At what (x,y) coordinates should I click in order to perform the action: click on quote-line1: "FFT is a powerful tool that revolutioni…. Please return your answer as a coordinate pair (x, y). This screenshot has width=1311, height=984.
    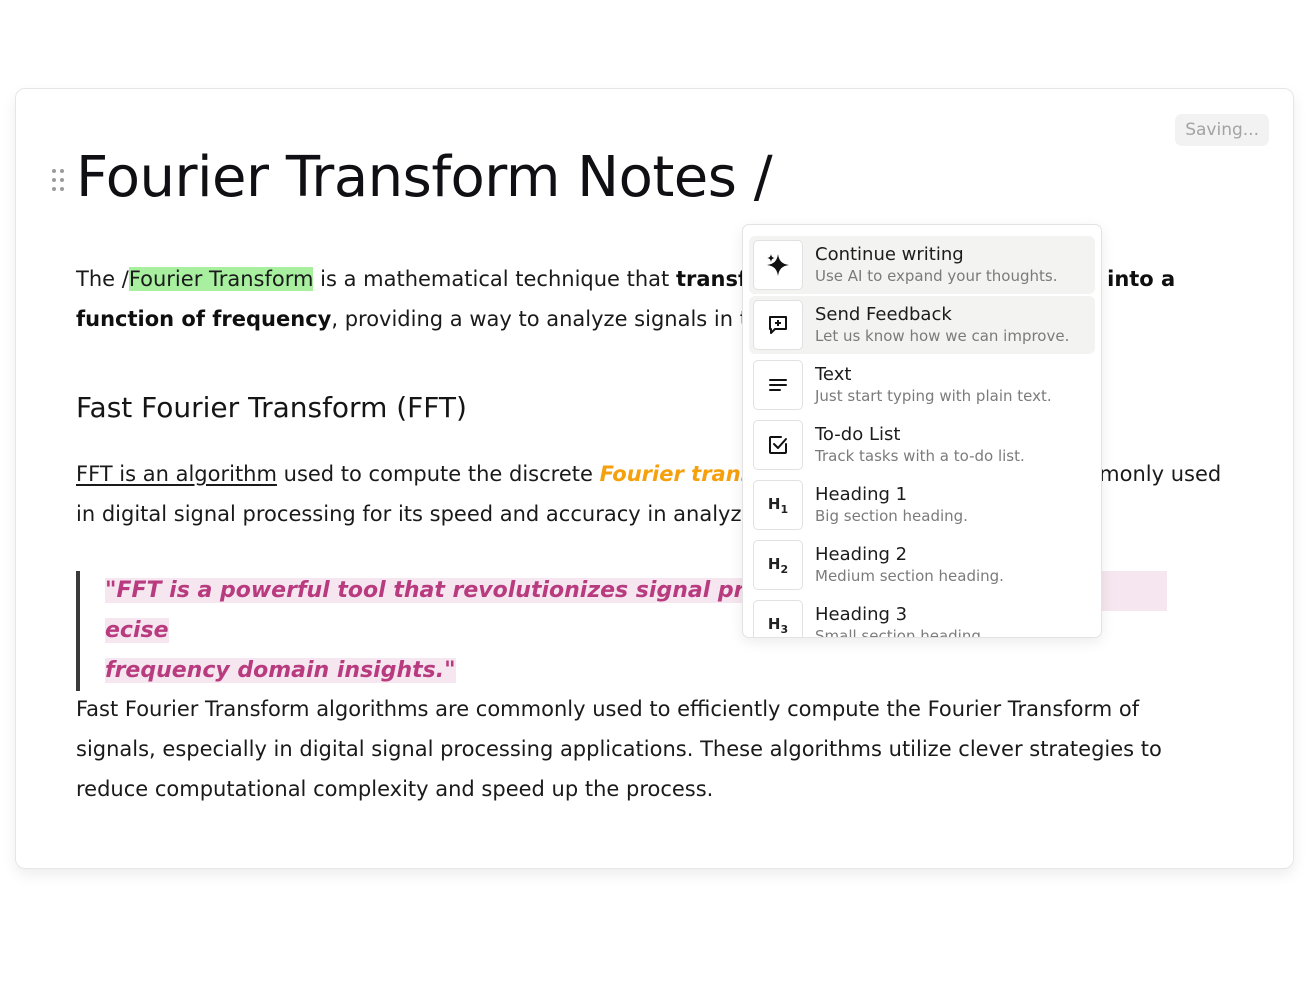
    Looking at the image, I should click on (471, 590).